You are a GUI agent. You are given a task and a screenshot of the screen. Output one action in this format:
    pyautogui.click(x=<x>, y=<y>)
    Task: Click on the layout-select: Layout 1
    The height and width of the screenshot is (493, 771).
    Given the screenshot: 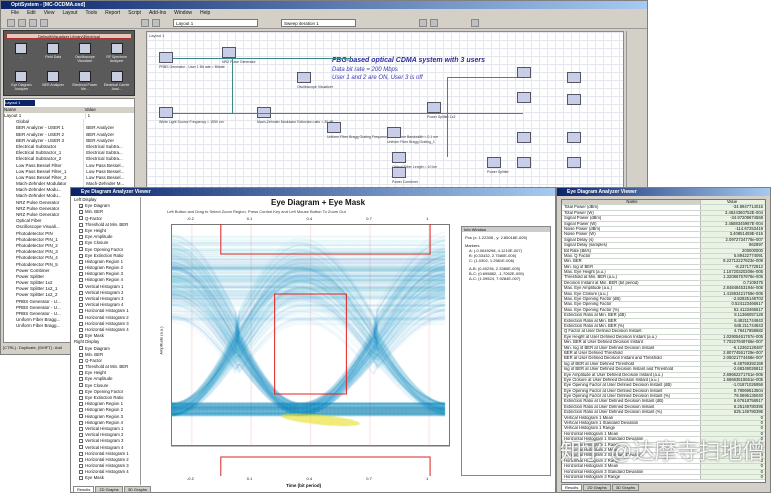 What is the action you would take?
    pyautogui.click(x=215, y=22)
    